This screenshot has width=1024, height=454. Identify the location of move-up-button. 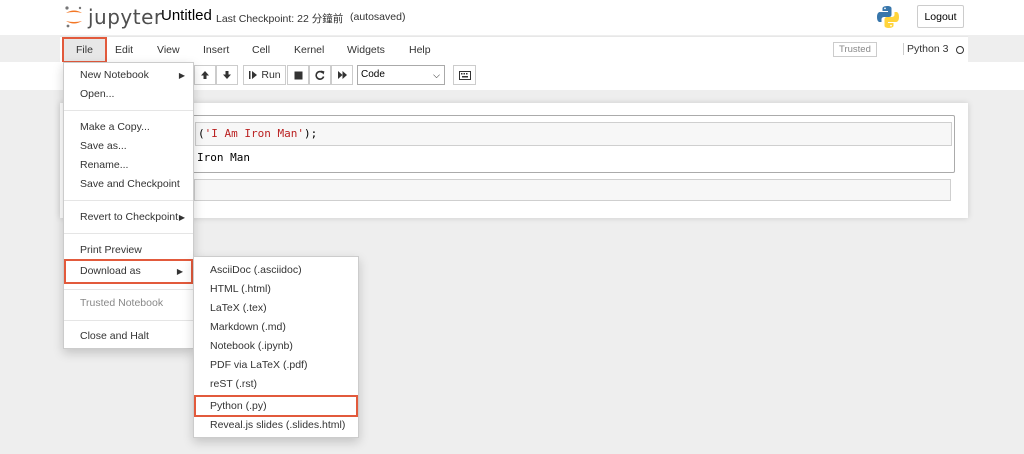
(205, 75).